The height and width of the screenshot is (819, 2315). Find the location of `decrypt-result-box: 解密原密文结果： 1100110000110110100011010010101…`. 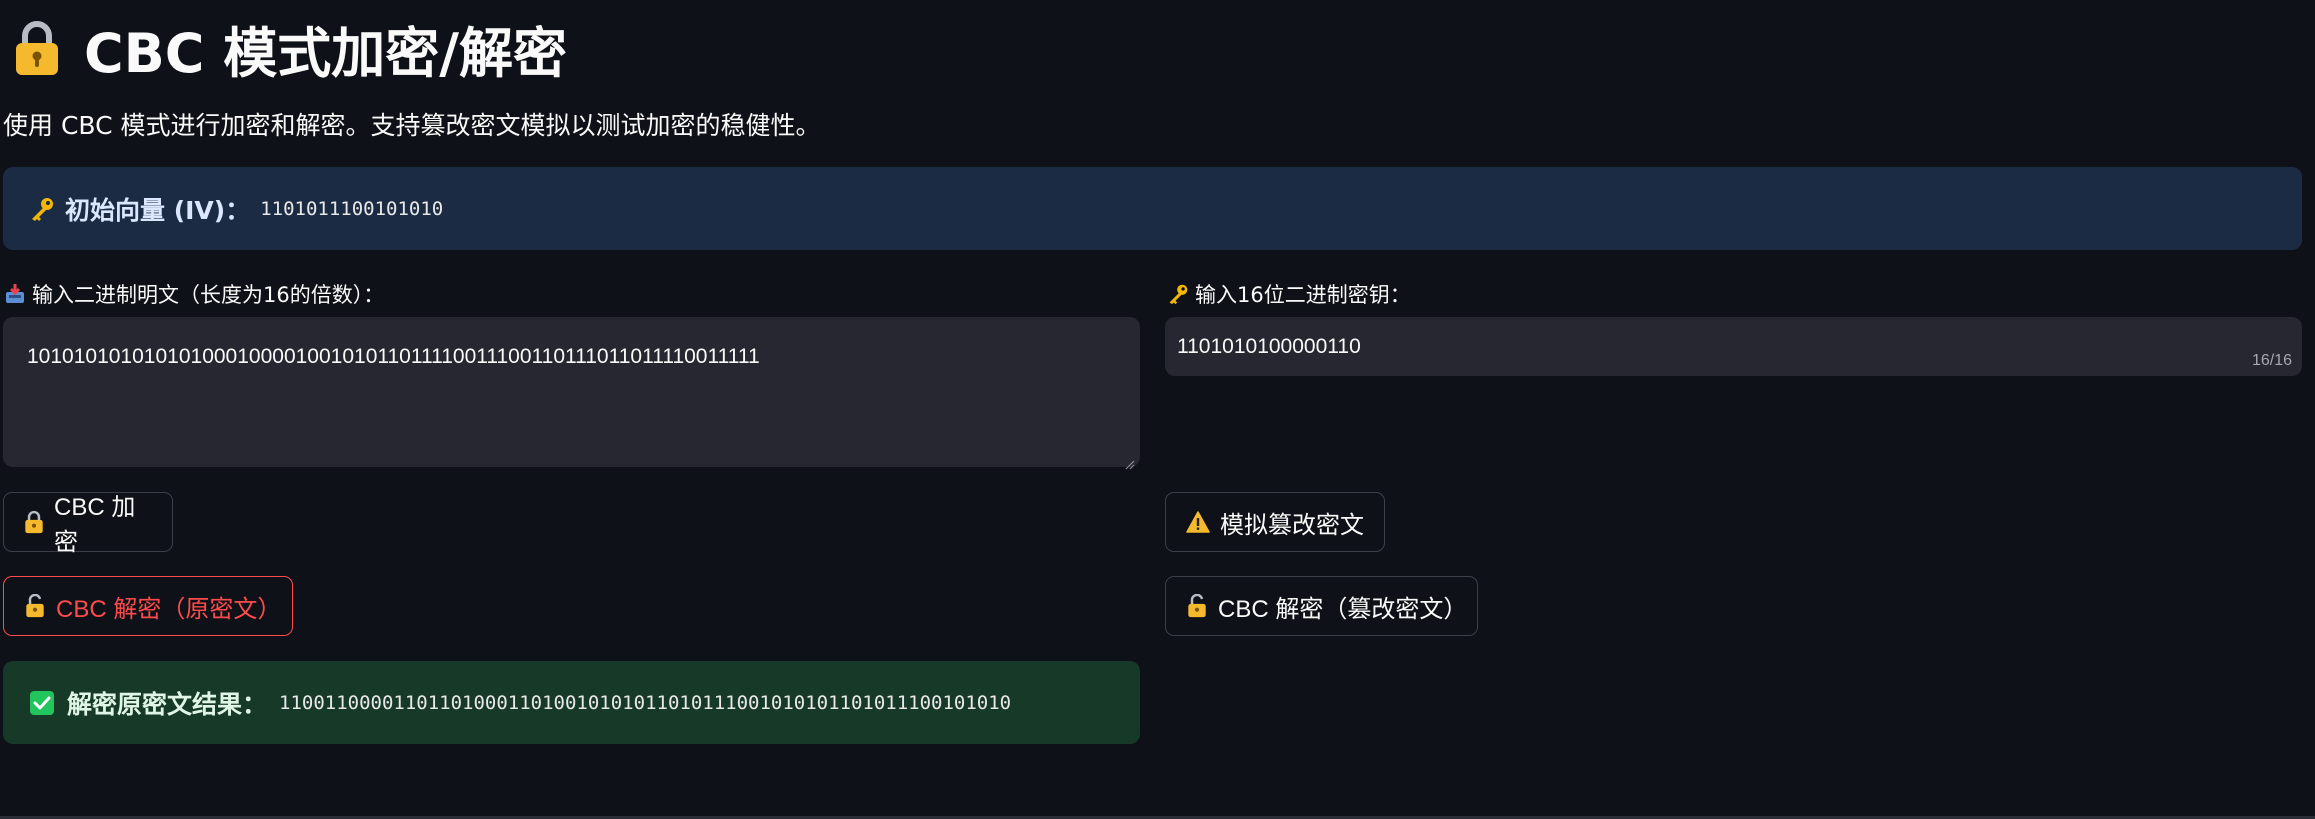

decrypt-result-box: 解密原密文结果： 1100110000110110100011010010101… is located at coordinates (571, 702).